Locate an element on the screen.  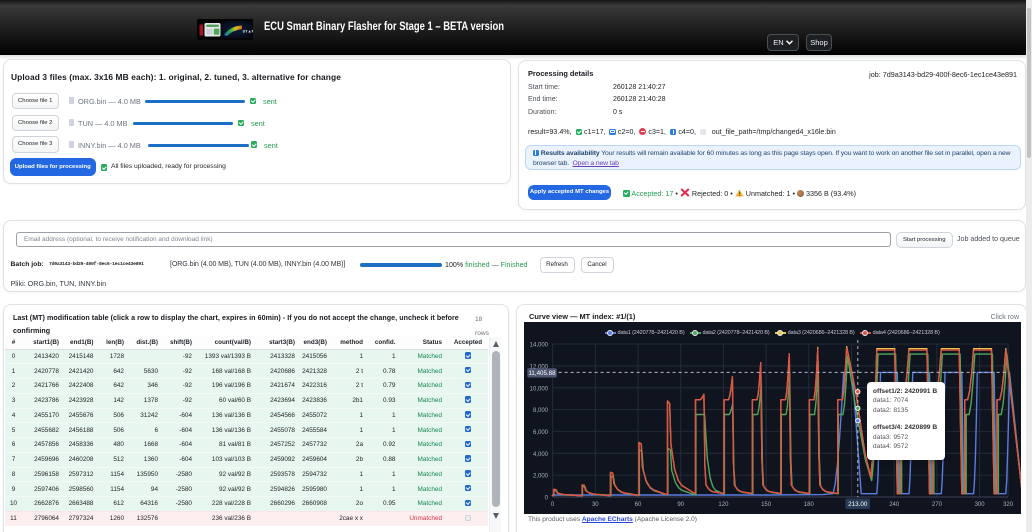
svg-text: 14,000 is located at coordinates (539, 346).